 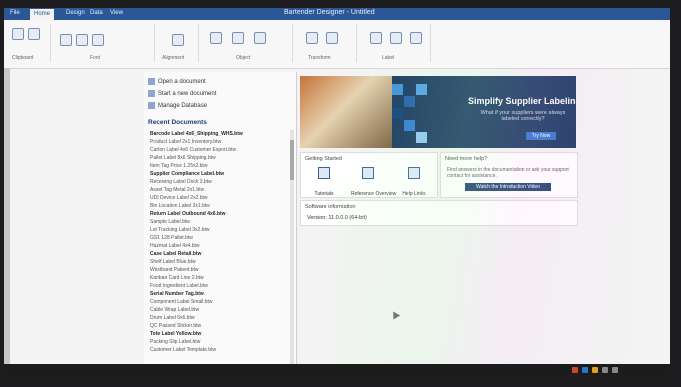 I want to click on recent-document-item: Food Ingredient Label.btw, so click(x=218, y=286).